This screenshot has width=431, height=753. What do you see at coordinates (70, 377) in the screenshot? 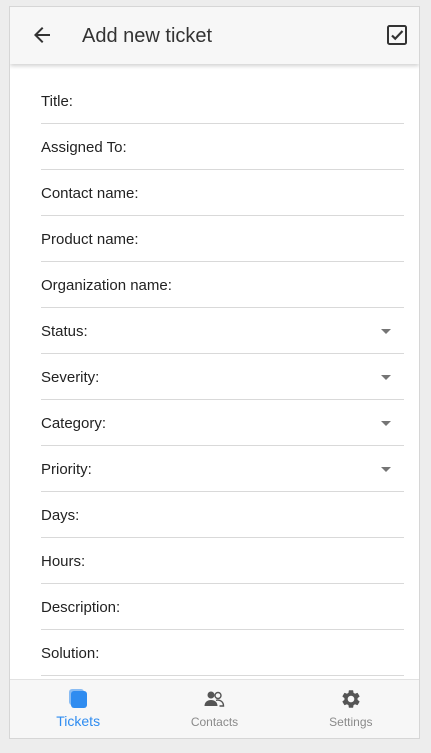
I see `field-label: Severity:` at bounding box center [70, 377].